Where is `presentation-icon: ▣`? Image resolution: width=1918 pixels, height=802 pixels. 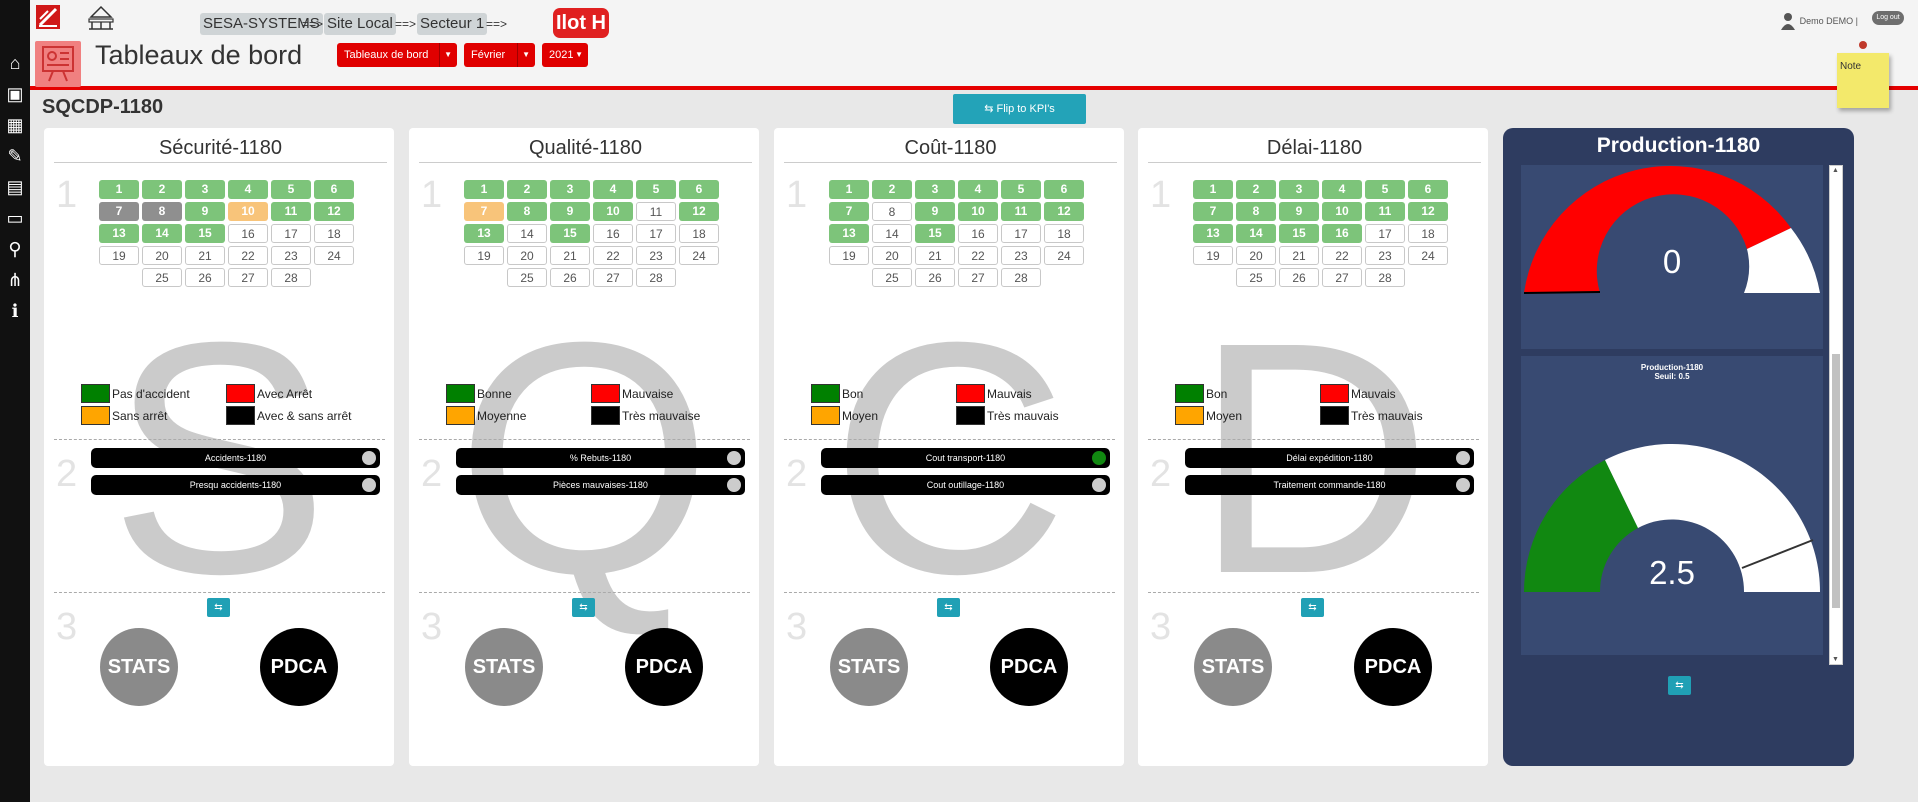 presentation-icon: ▣ is located at coordinates (15, 94).